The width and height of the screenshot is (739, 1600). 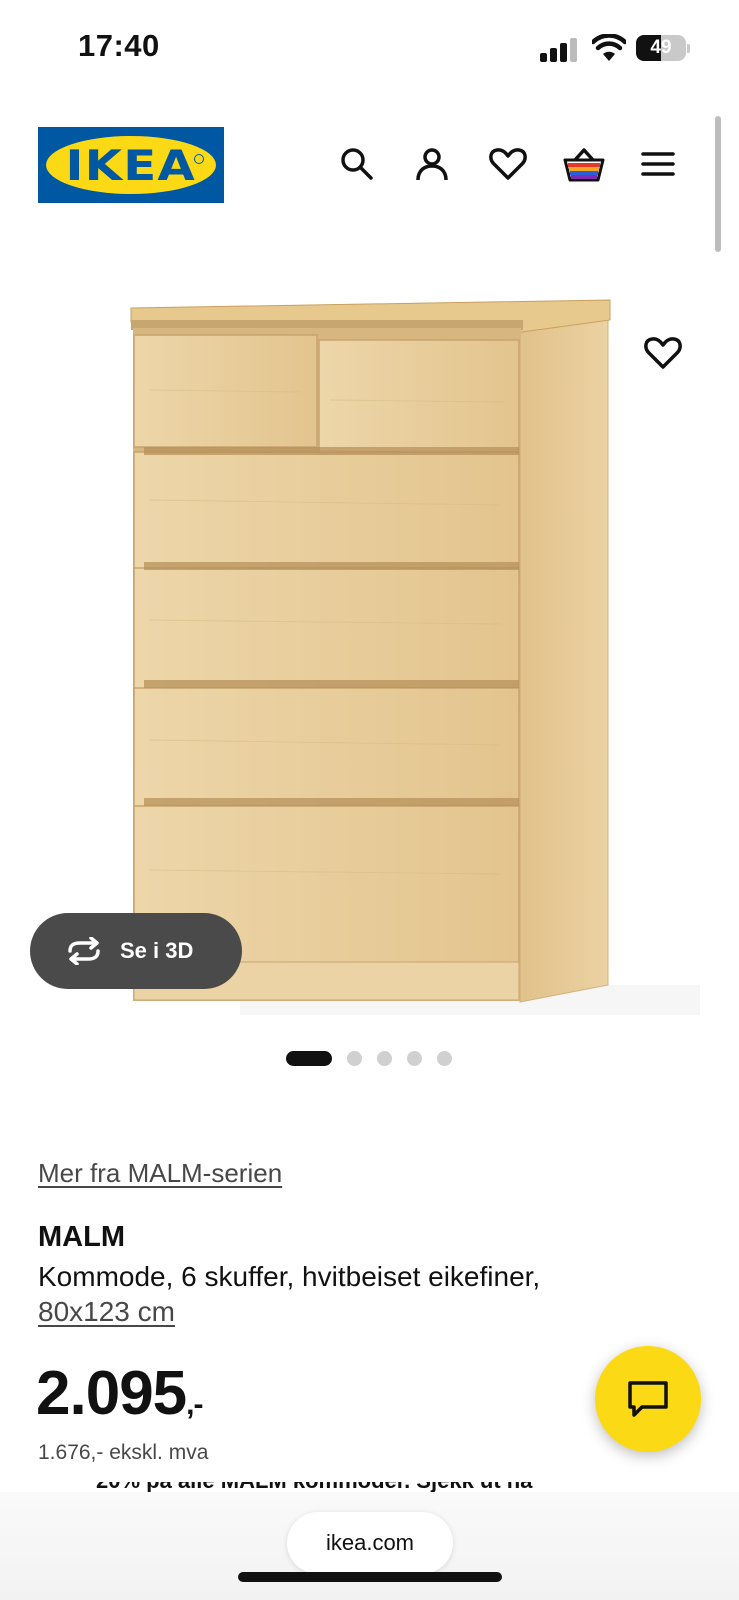 I want to click on home-indicator, so click(x=370, y=1577).